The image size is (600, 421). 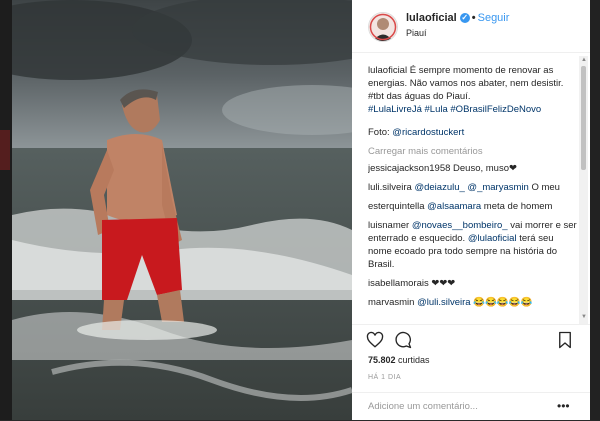 I want to click on more-options-icon: •••, so click(x=563, y=406).